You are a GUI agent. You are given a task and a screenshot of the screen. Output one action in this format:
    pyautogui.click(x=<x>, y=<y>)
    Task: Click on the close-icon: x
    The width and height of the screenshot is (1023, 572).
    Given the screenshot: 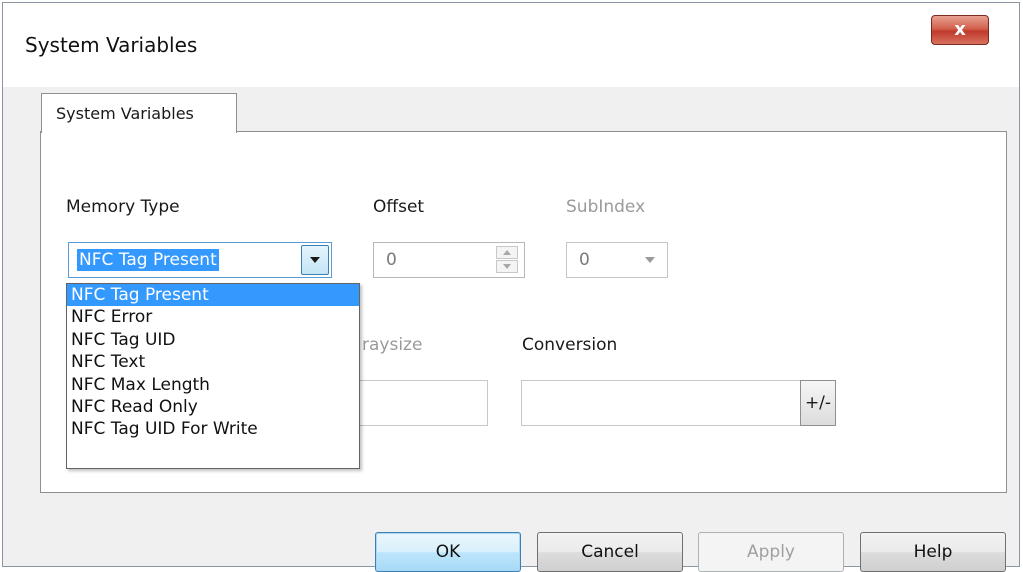 What is the action you would take?
    pyautogui.click(x=960, y=29)
    